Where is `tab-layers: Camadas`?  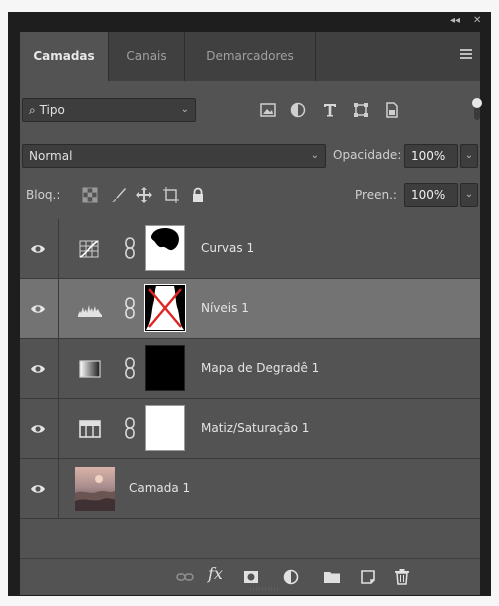
tab-layers: Camadas is located at coordinates (64, 56).